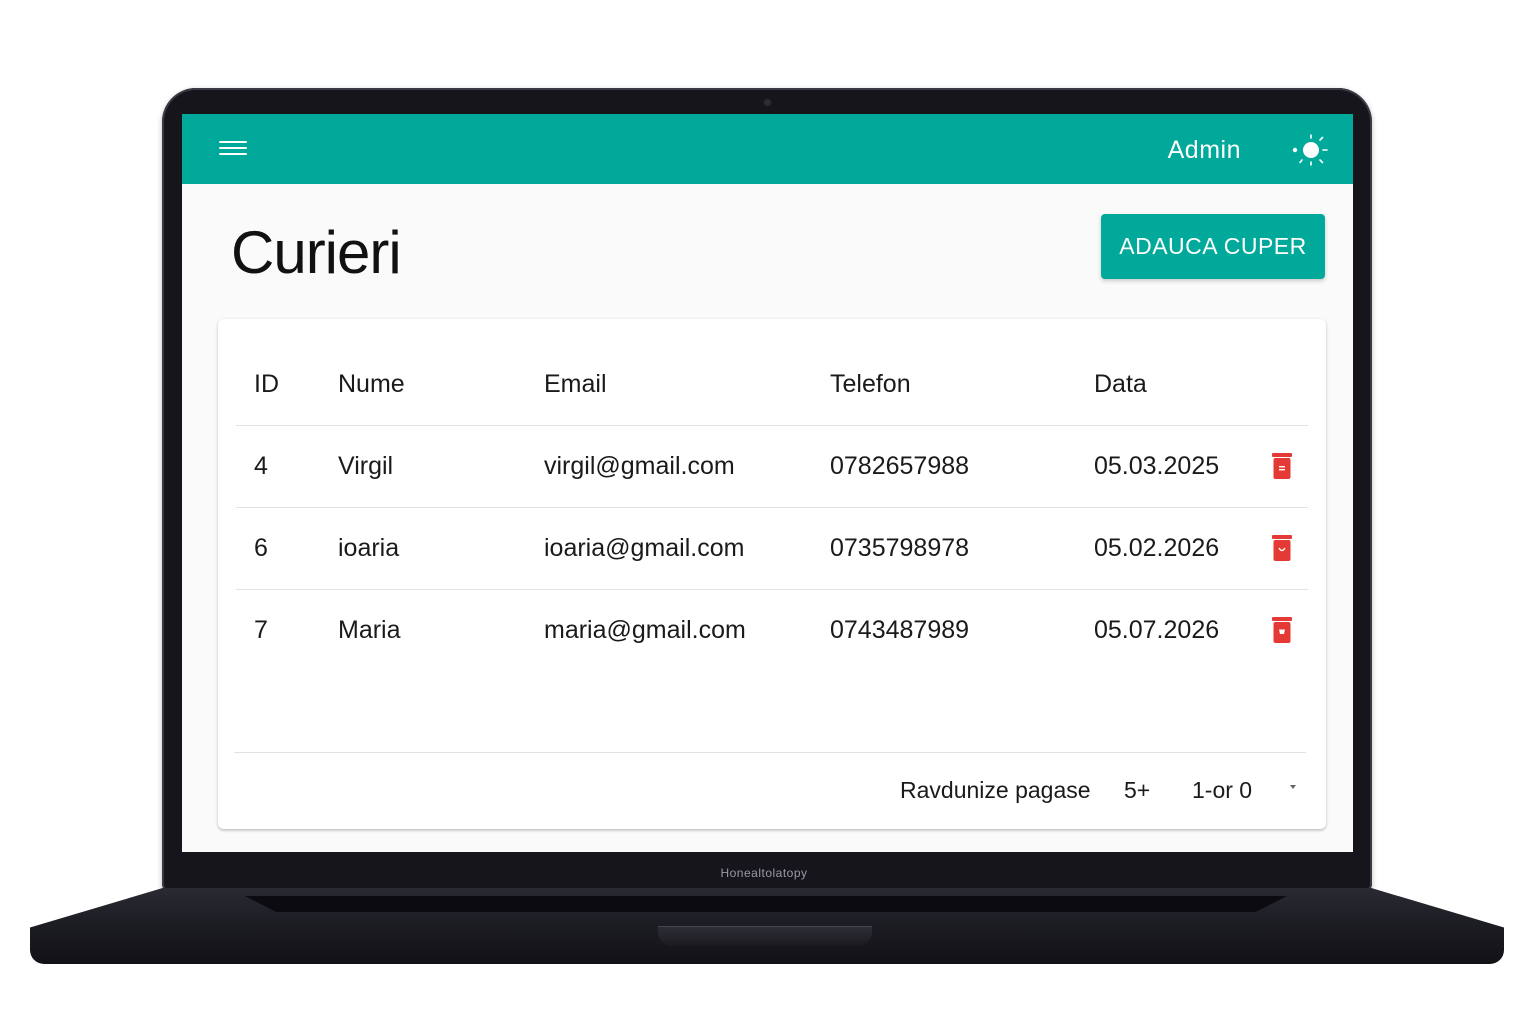 This screenshot has width=1536, height=1024. What do you see at coordinates (369, 548) in the screenshot?
I see `cell-nume: ioaria` at bounding box center [369, 548].